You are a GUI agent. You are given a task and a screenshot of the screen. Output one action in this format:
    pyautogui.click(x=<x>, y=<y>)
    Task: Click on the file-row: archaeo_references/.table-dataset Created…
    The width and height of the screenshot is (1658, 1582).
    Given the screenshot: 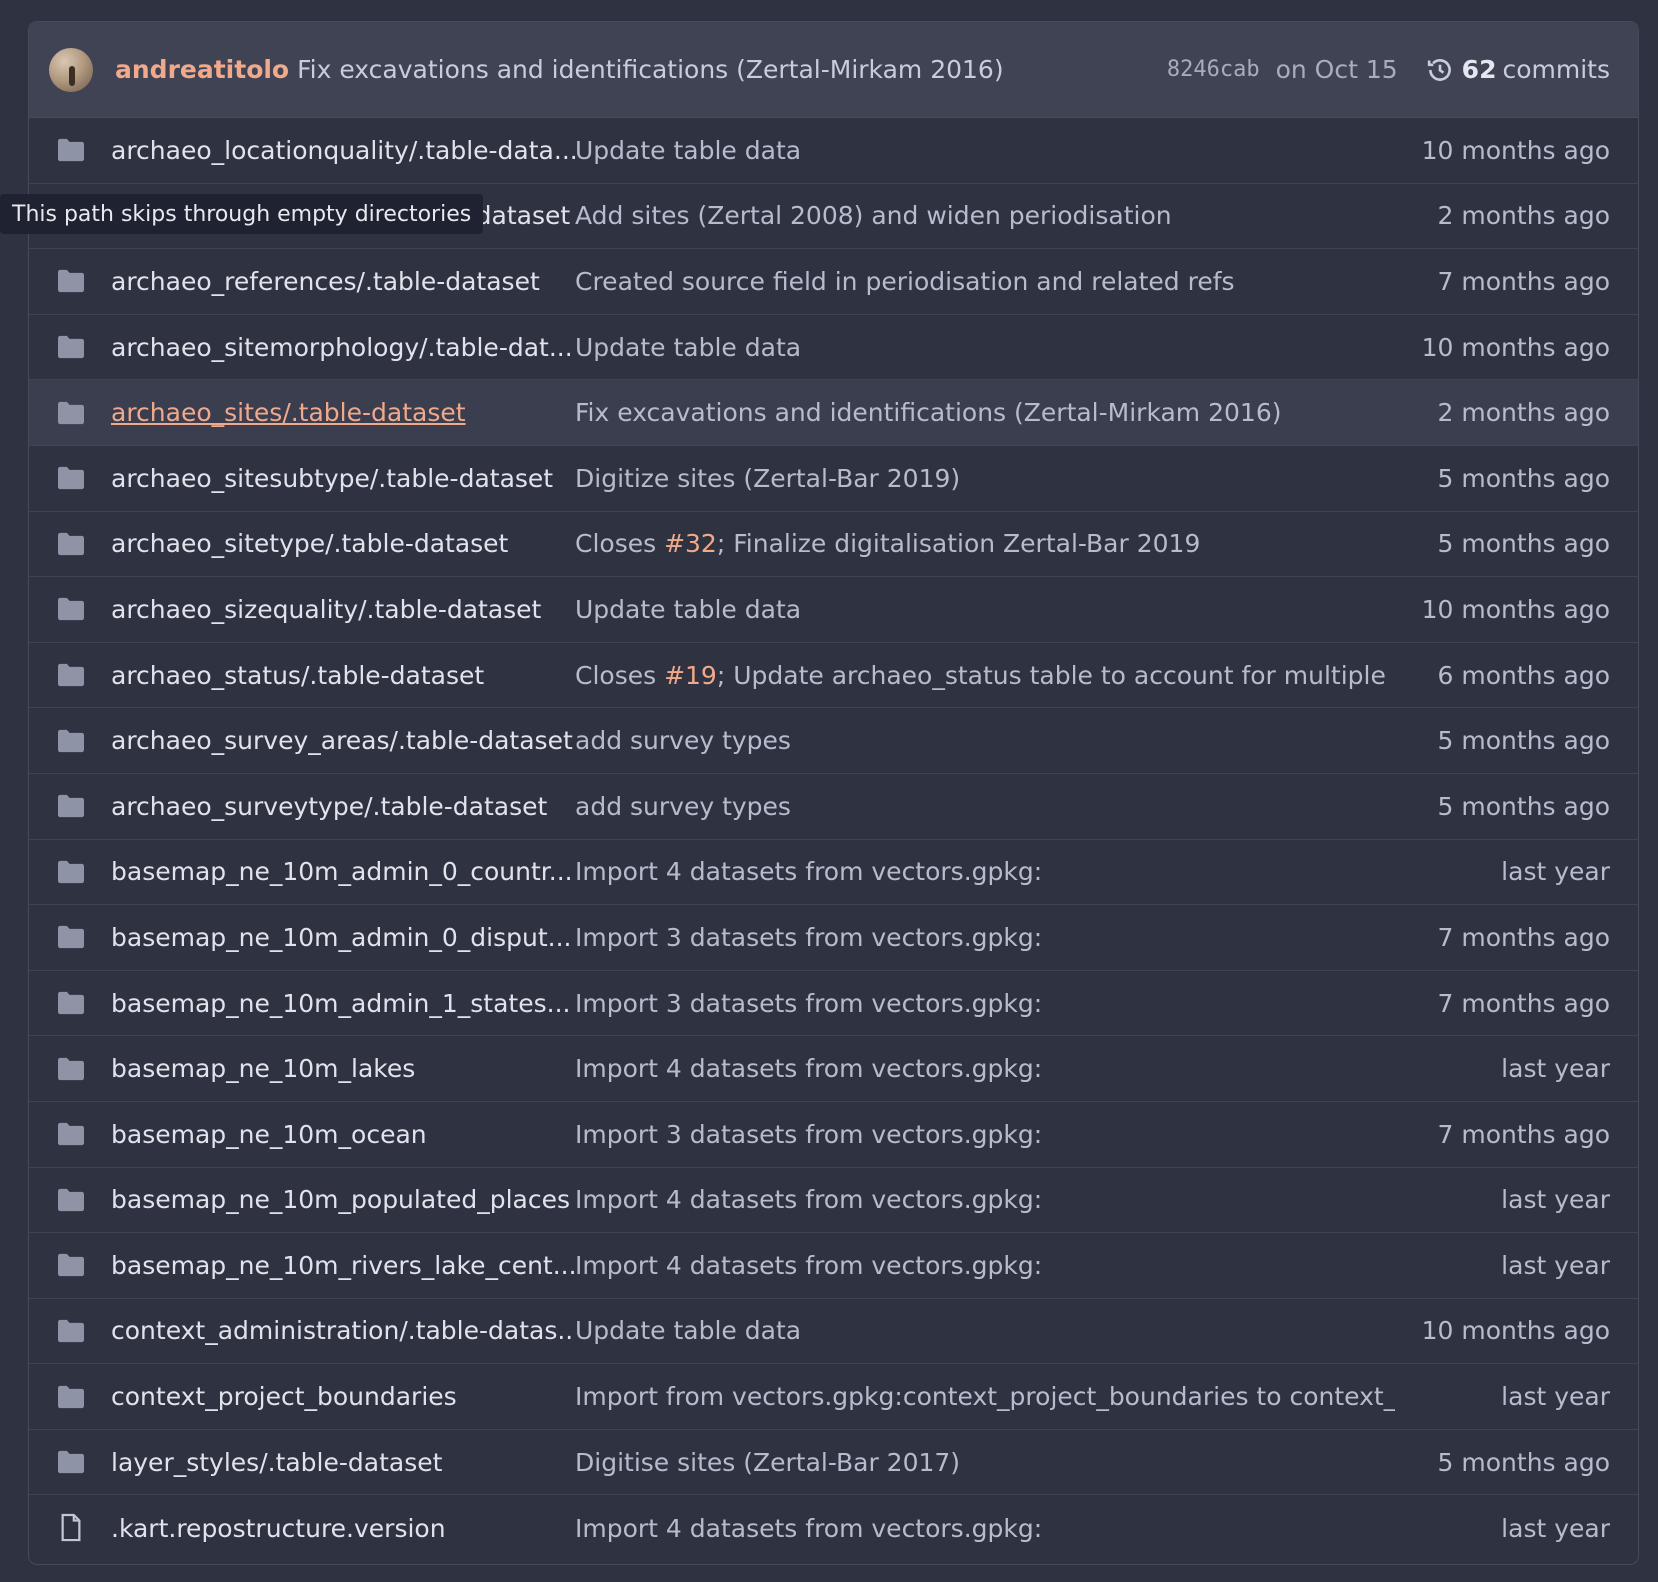 What is the action you would take?
    pyautogui.click(x=833, y=282)
    